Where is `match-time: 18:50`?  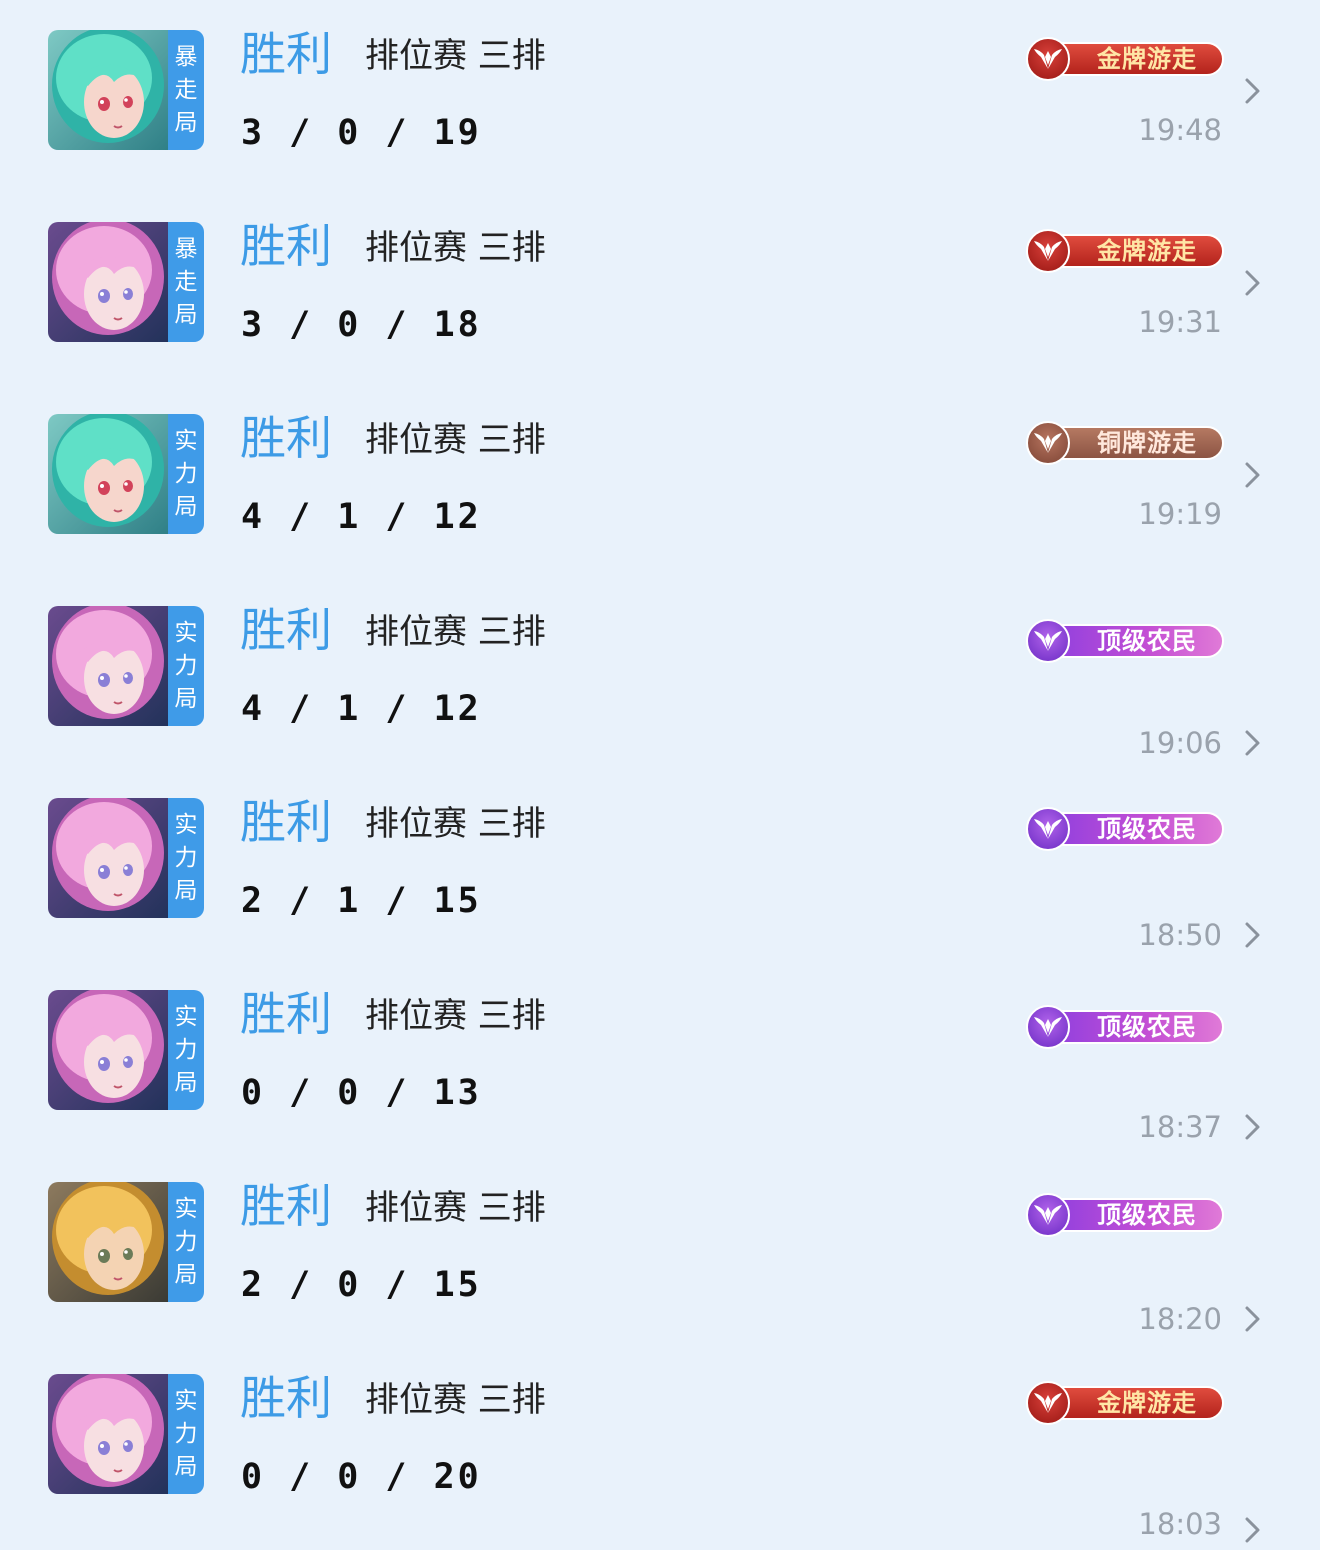
match-time: 18:50 is located at coordinates (1180, 935).